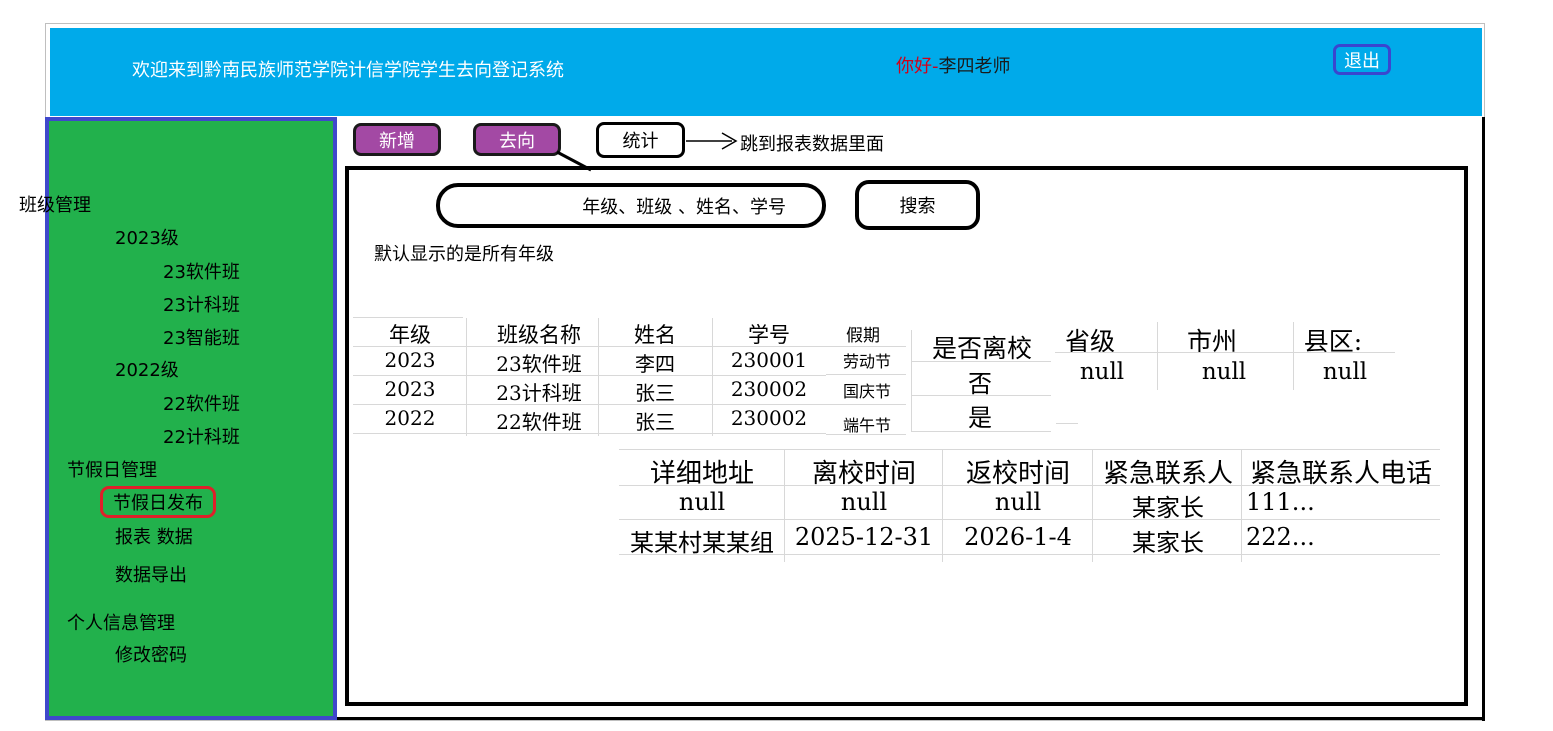 The image size is (1553, 731). What do you see at coordinates (769, 335) in the screenshot?
I see `table-header: 学号` at bounding box center [769, 335].